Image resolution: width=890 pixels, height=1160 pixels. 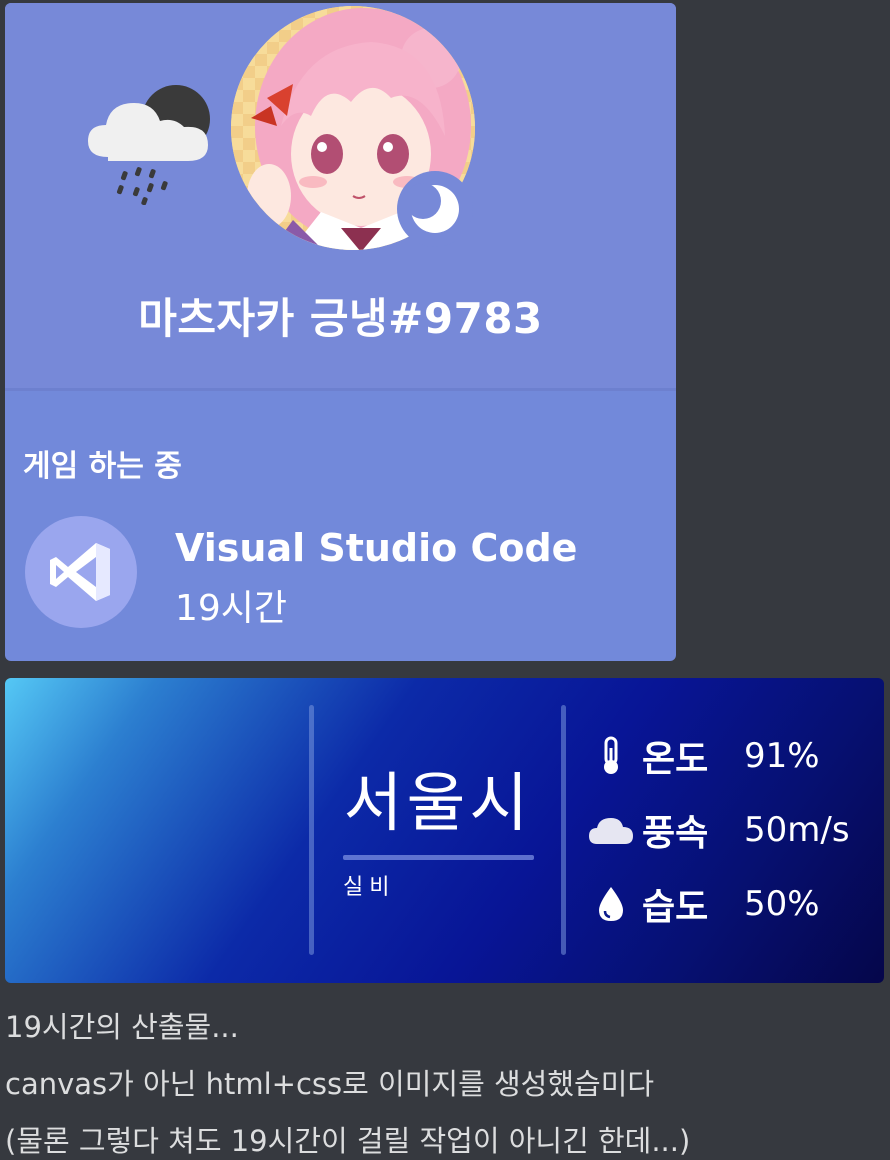 I want to click on activity-app-icon, so click(x=81, y=572).